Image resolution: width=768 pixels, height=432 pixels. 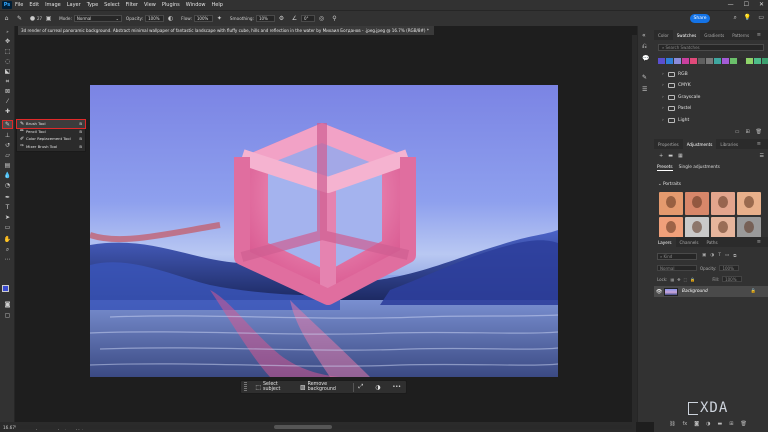 What do you see at coordinates (7, 111) in the screenshot?
I see `healing-brush-icon: ✚` at bounding box center [7, 111].